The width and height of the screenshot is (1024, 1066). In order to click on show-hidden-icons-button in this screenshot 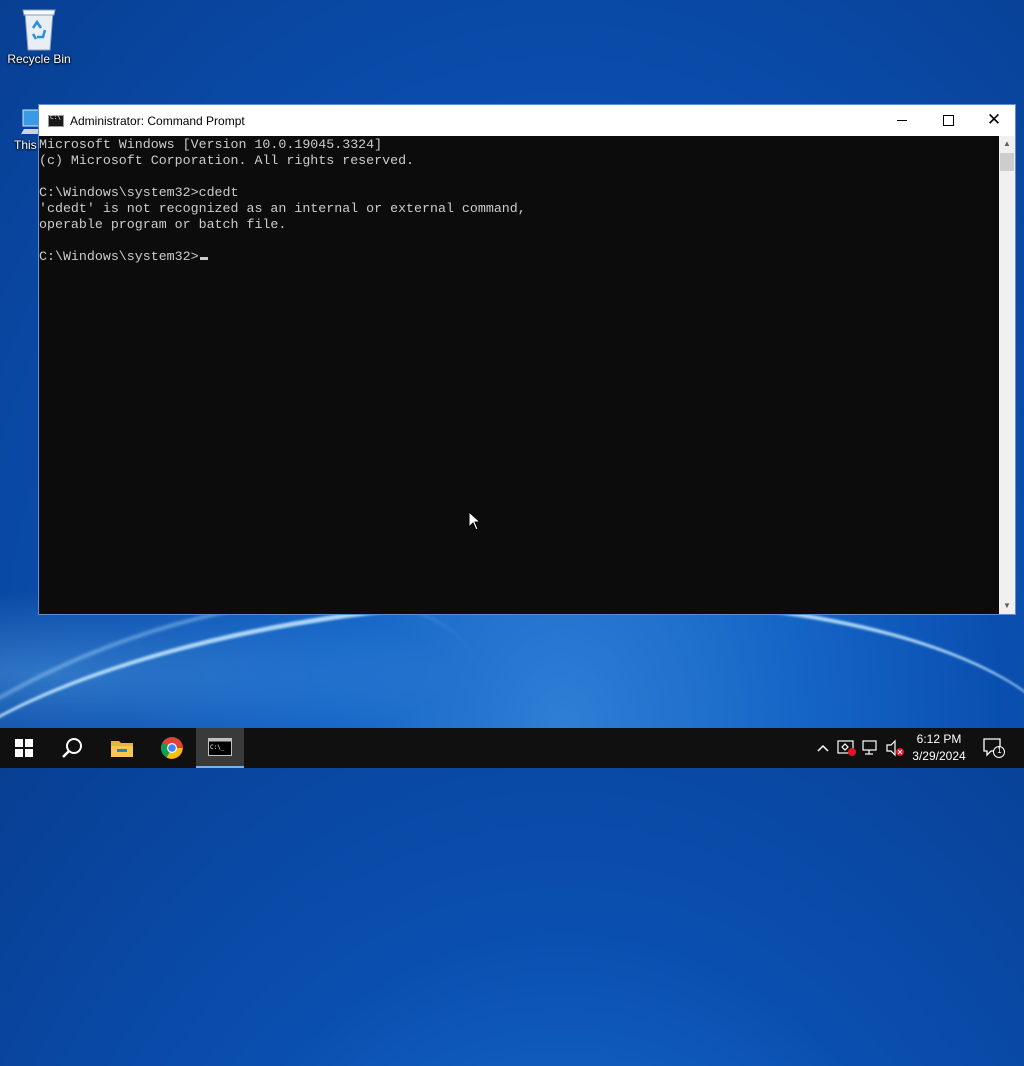, I will do `click(823, 748)`.